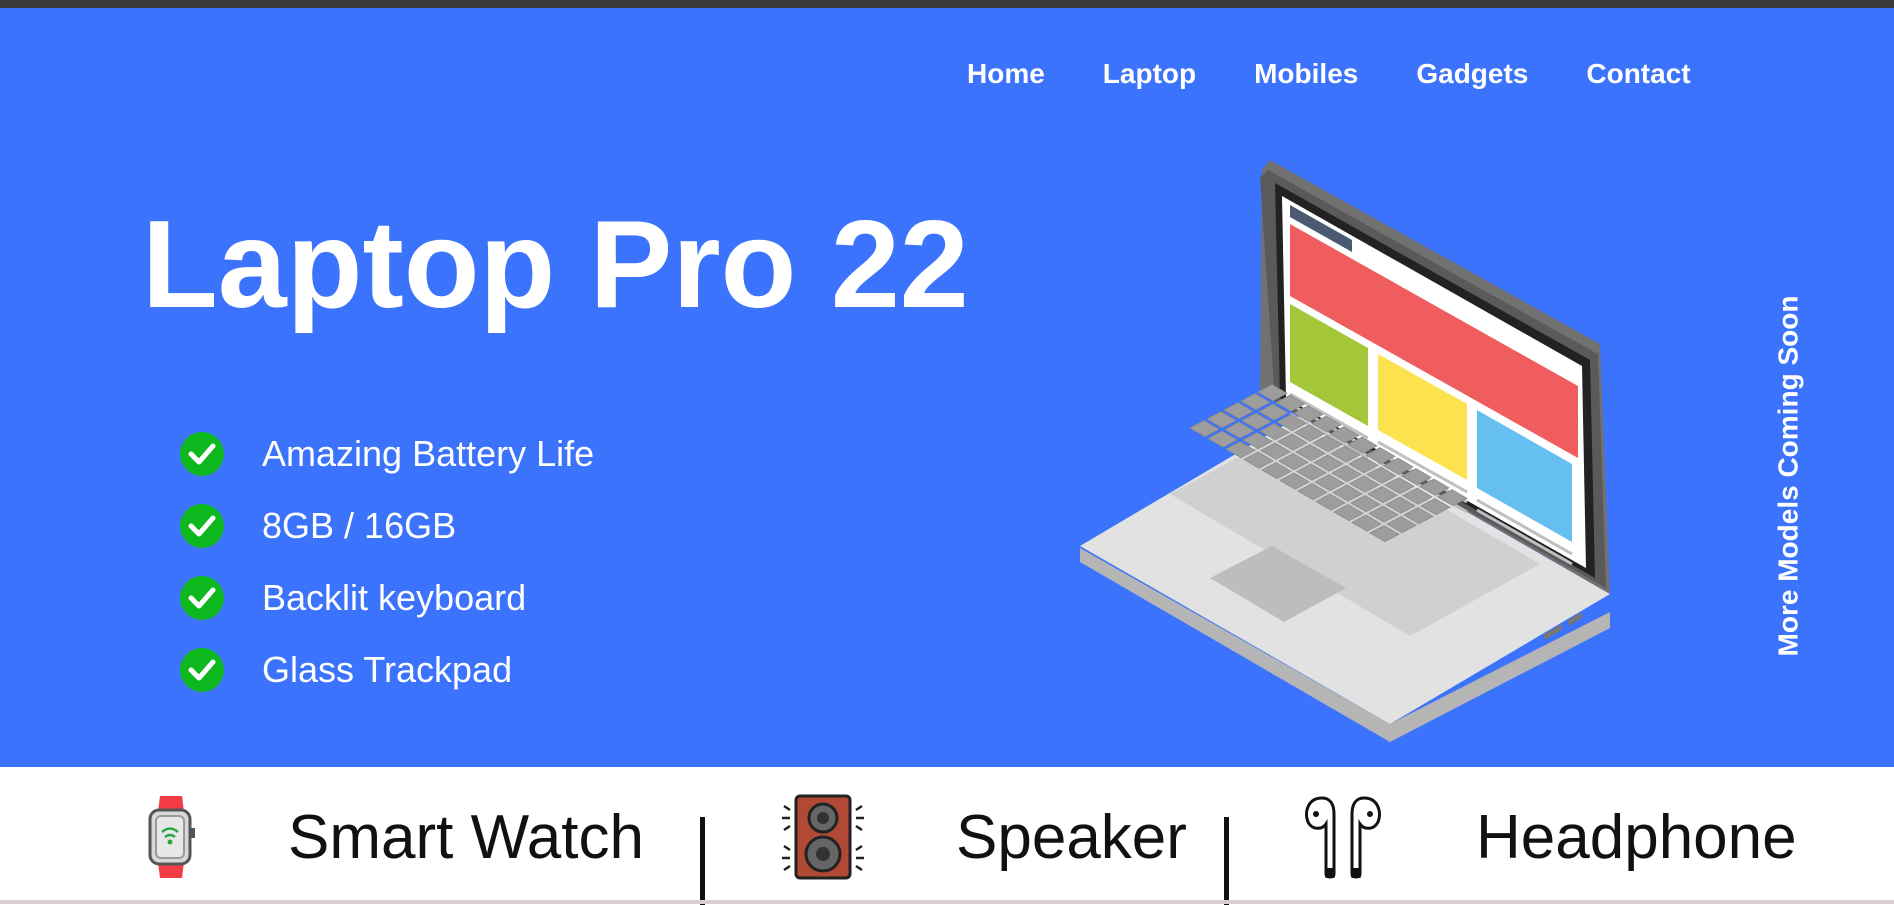 This screenshot has width=1894, height=905. I want to click on feature-item: Amazing Battery Life, so click(387, 454).